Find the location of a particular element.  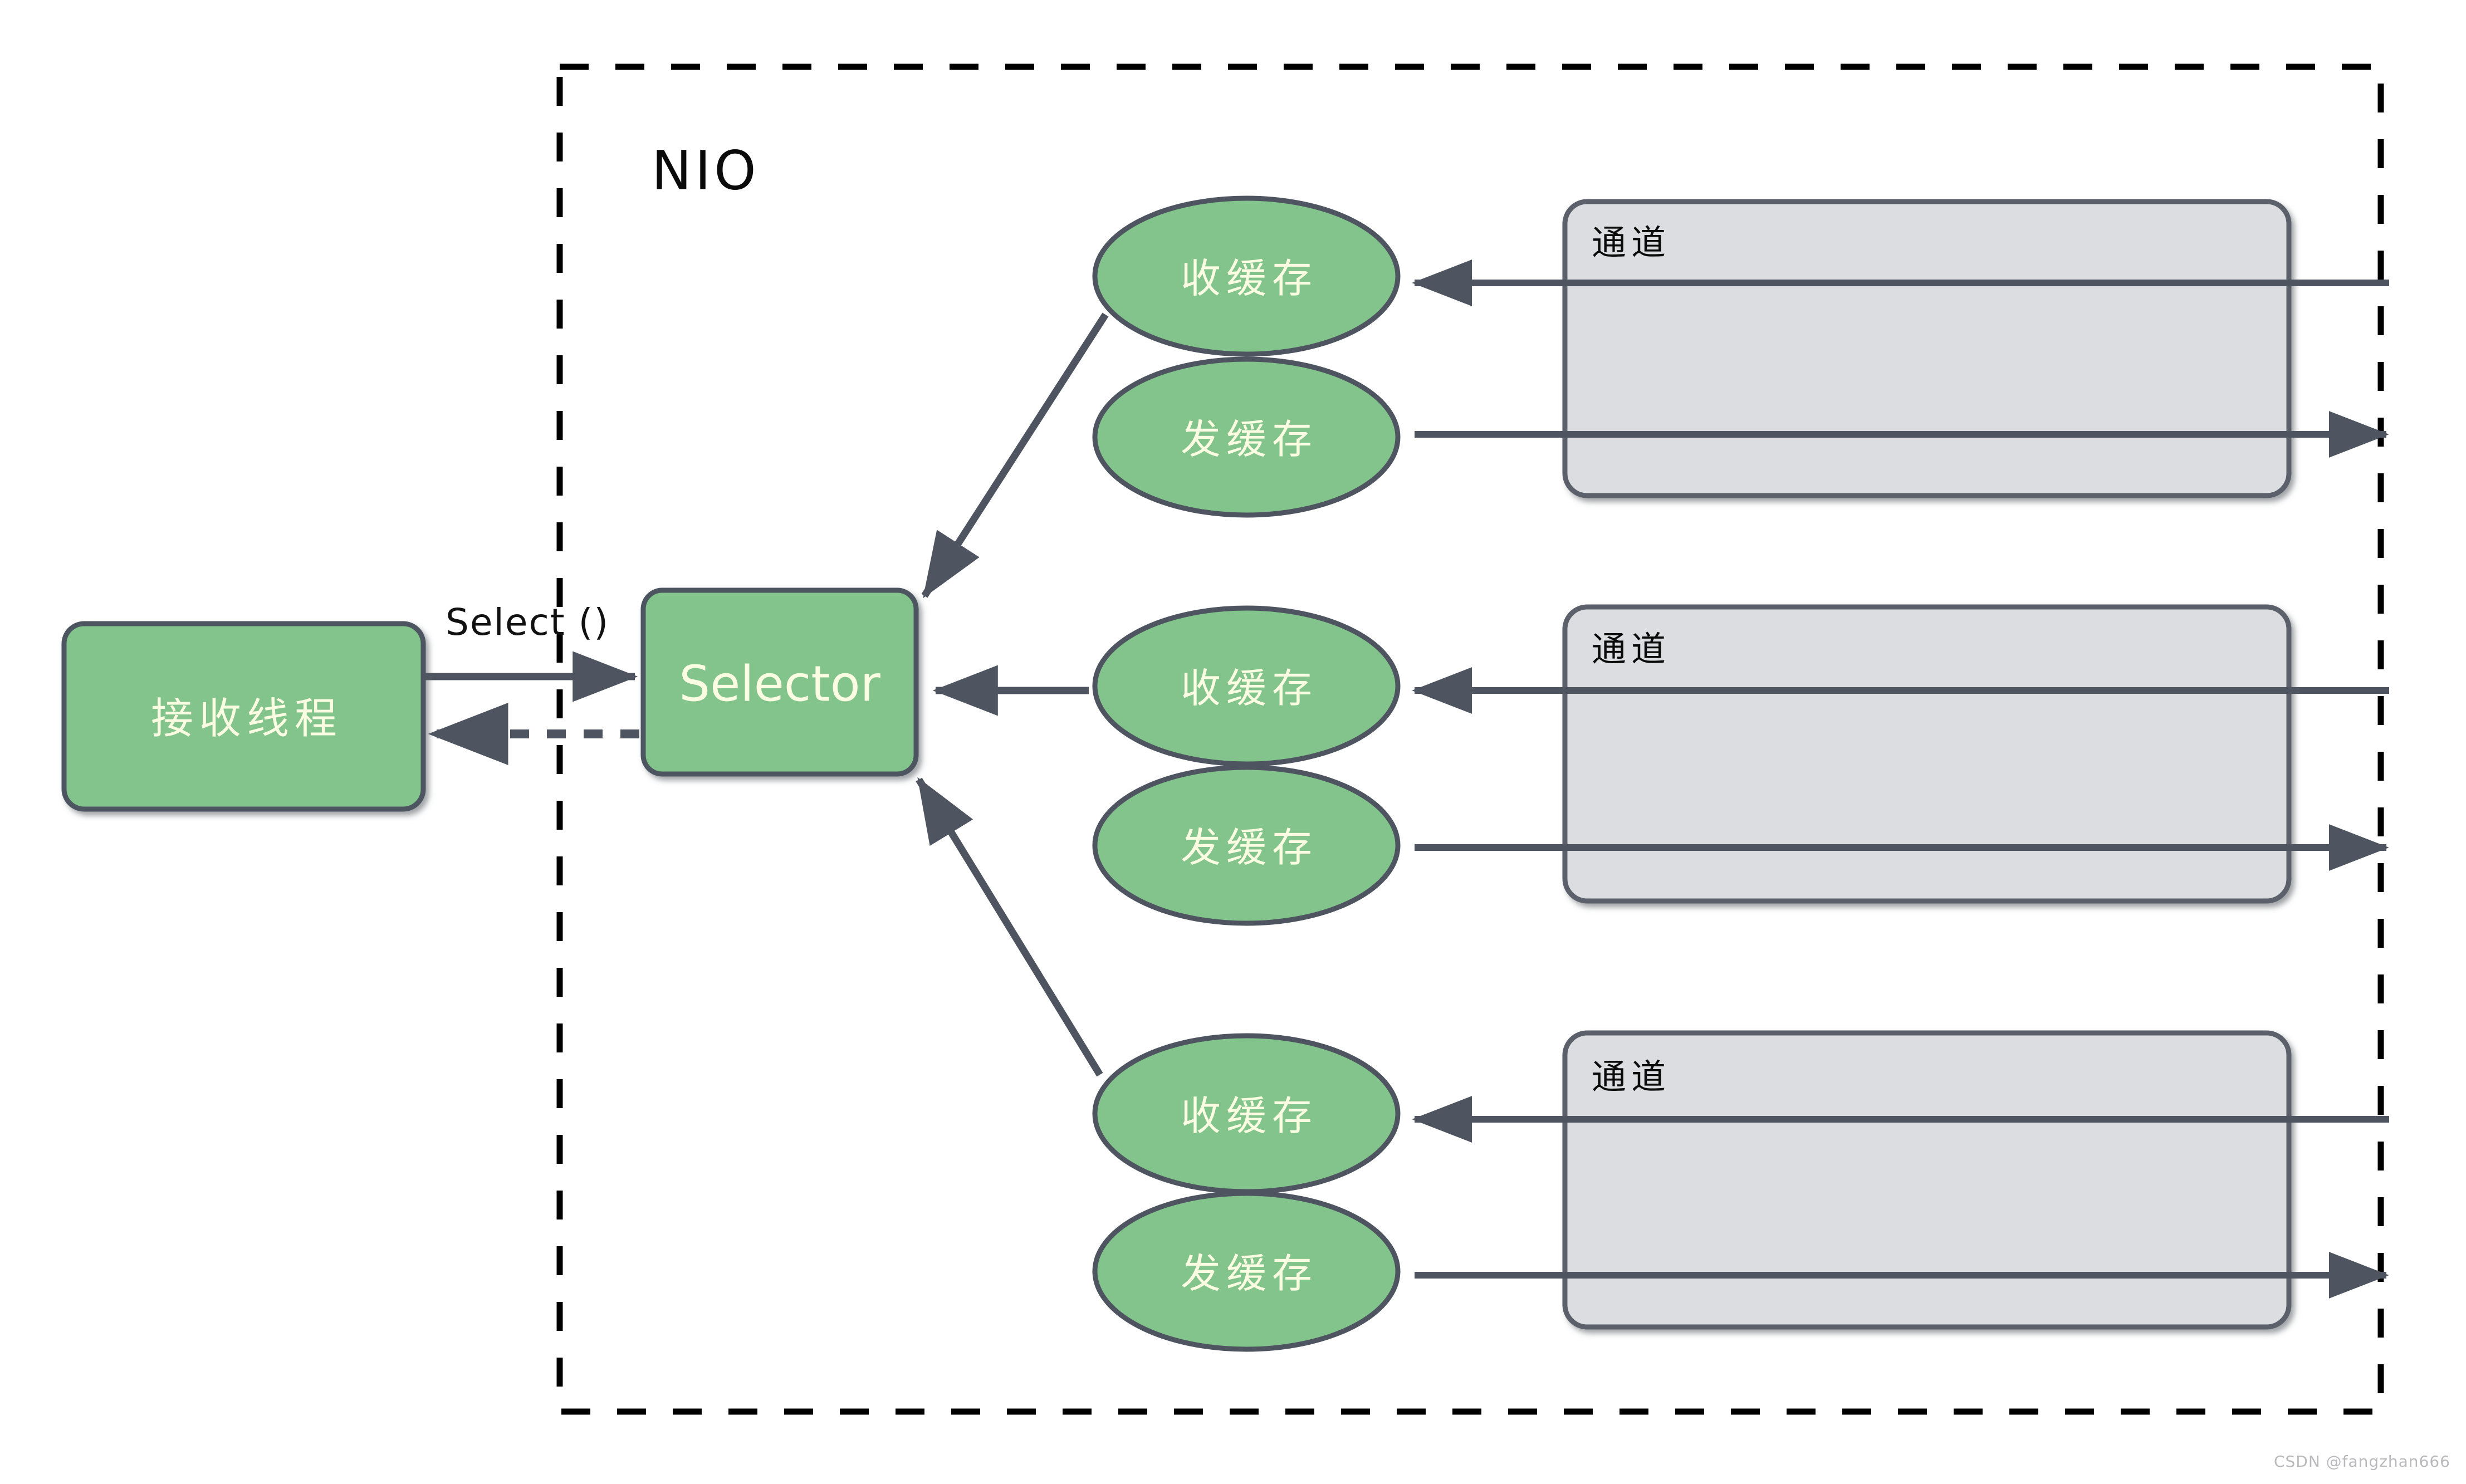

selector-label: Selector is located at coordinates (779, 684).